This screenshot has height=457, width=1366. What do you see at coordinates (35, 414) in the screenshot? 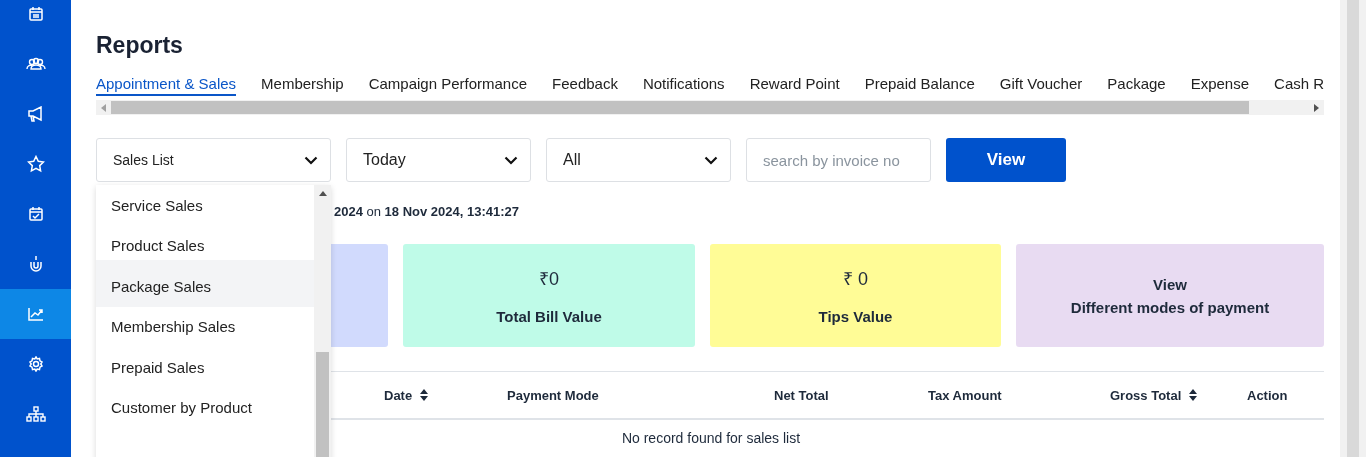
I see `hierarchy-icon` at bounding box center [35, 414].